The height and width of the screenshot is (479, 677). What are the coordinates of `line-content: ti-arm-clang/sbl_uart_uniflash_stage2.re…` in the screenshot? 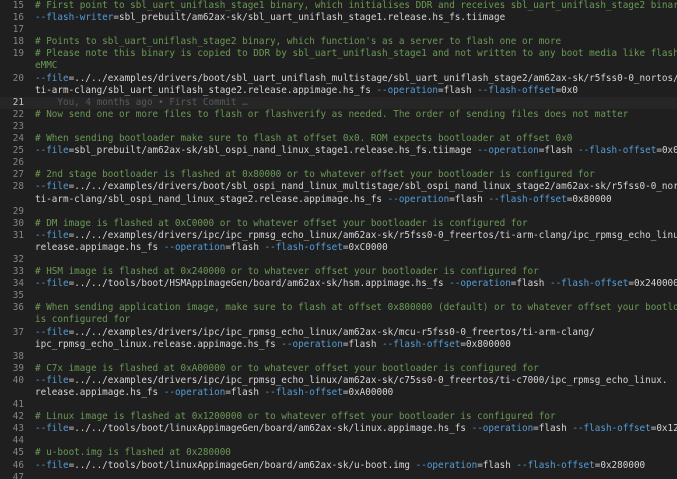 It's located at (350, 91).